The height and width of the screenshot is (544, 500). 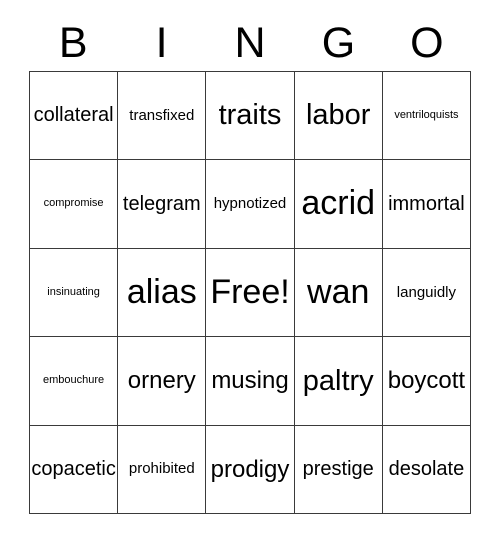 I want to click on bingo-cell-label: immortal, so click(x=426, y=203).